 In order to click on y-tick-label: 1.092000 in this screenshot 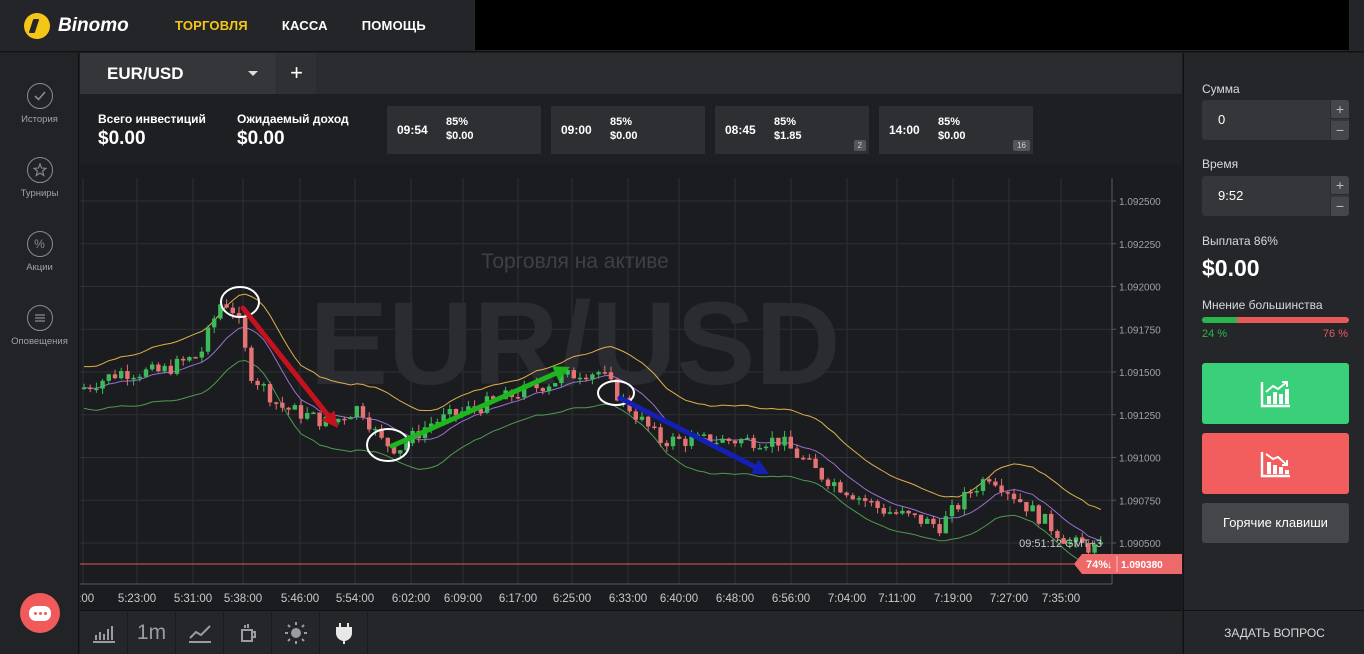, I will do `click(1140, 288)`.